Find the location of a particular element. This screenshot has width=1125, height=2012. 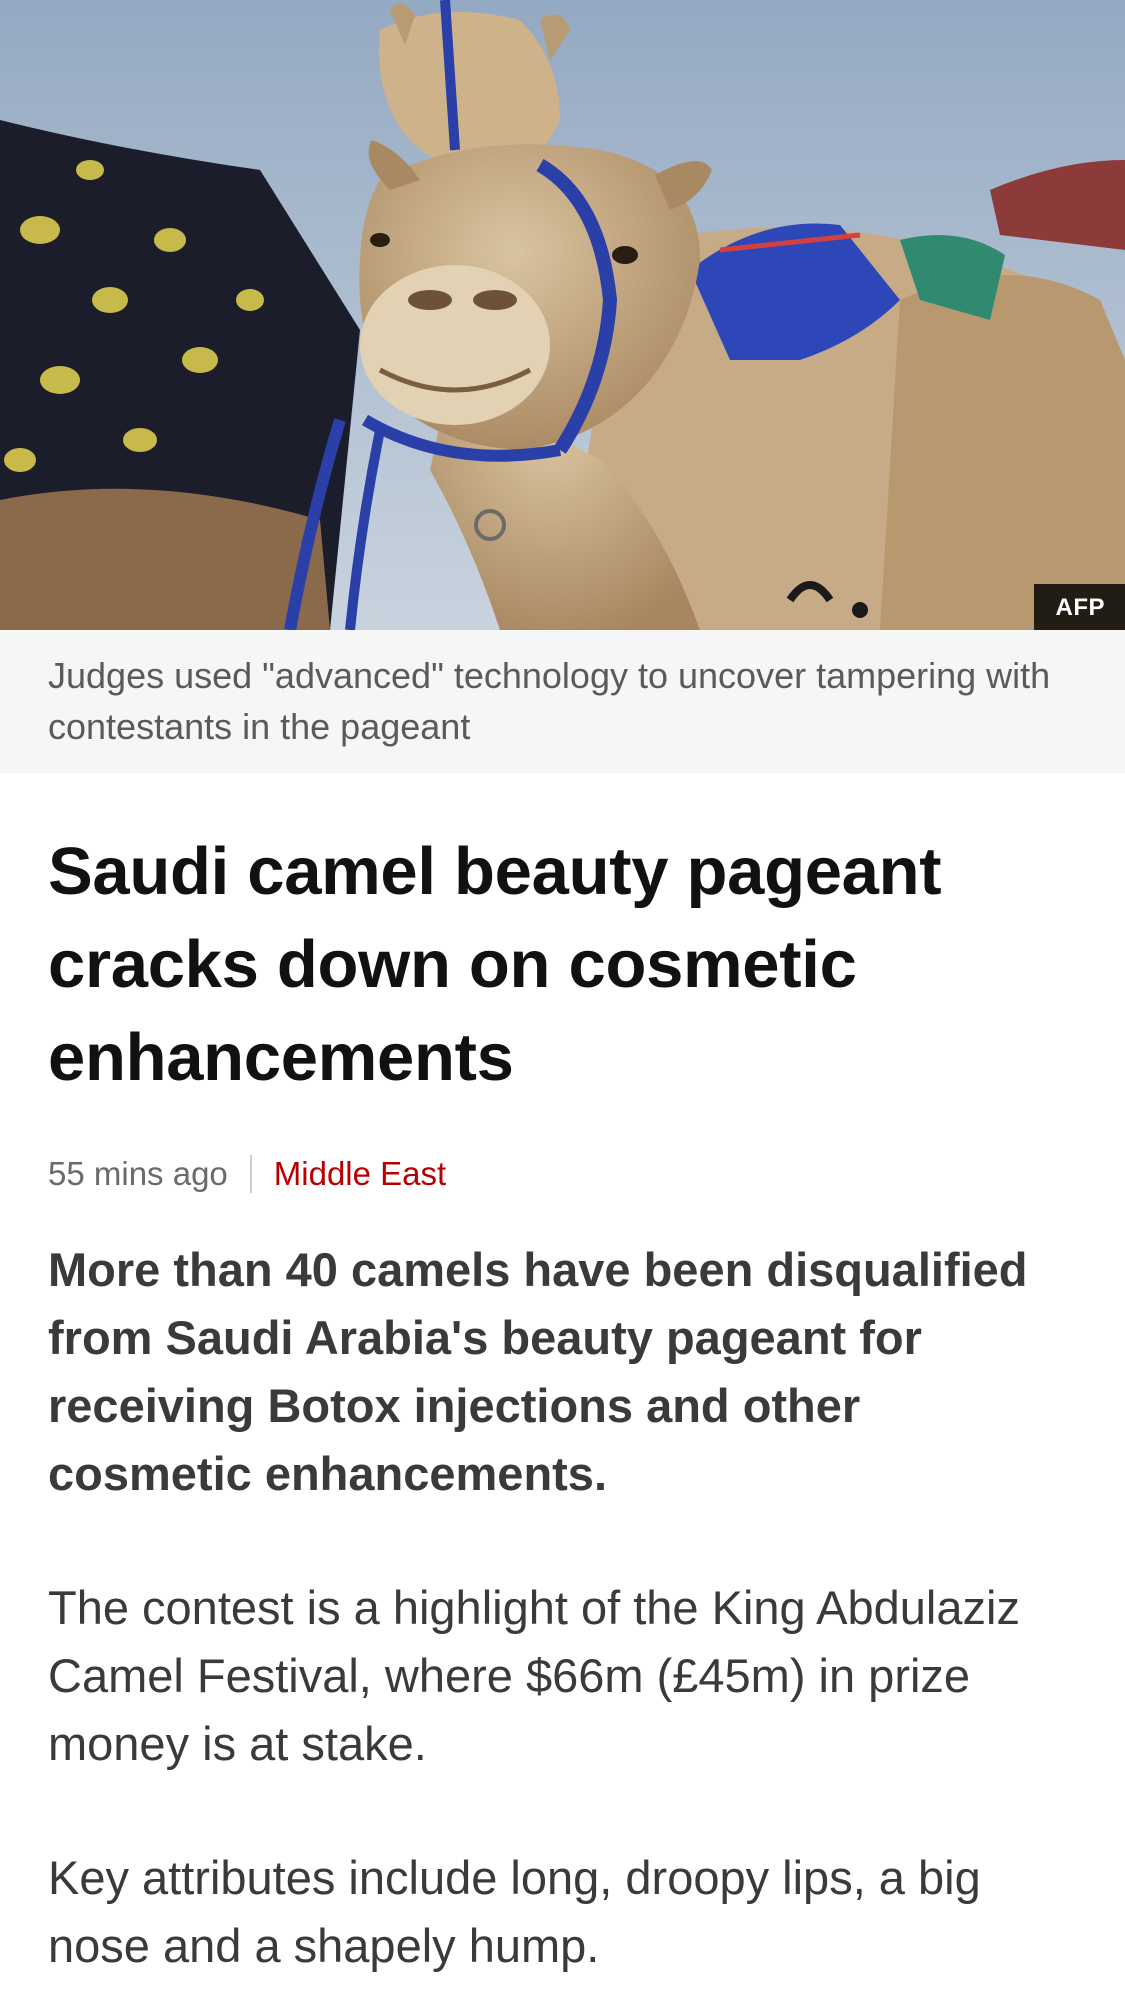

section-link-middle-east: Middle East is located at coordinates (360, 1174).